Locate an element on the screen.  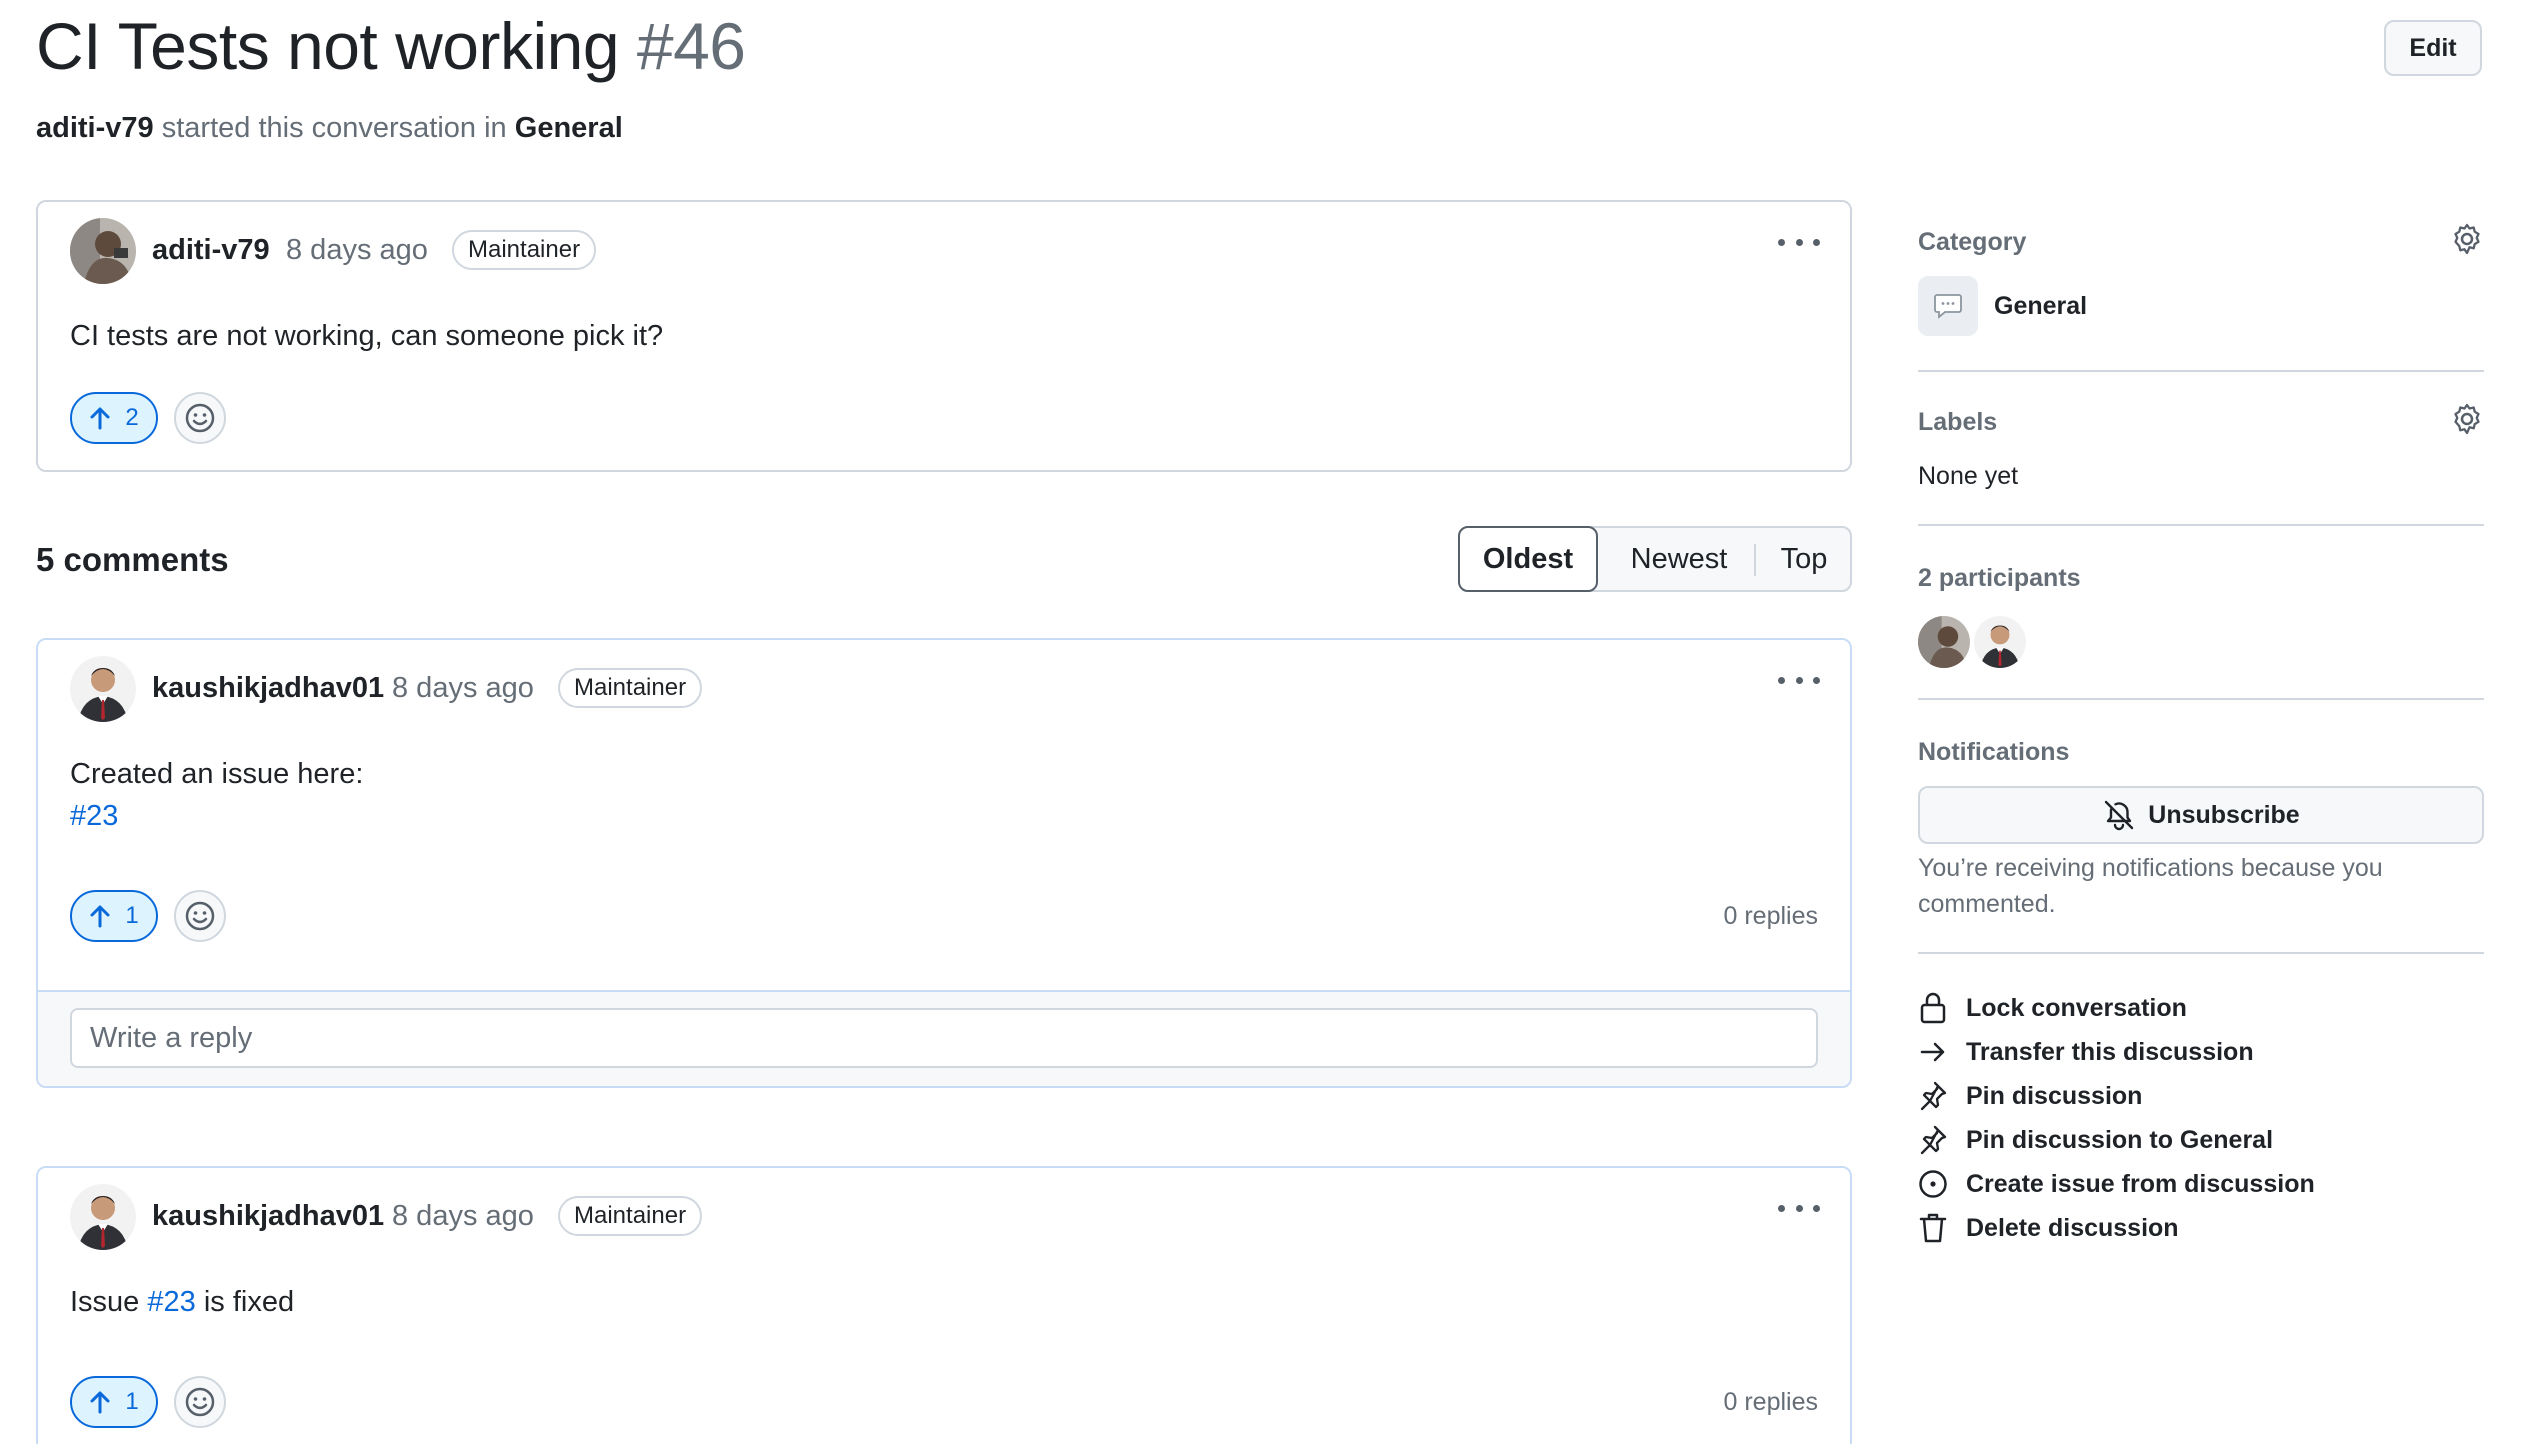
arrow-right-icon is located at coordinates (1932, 1052).